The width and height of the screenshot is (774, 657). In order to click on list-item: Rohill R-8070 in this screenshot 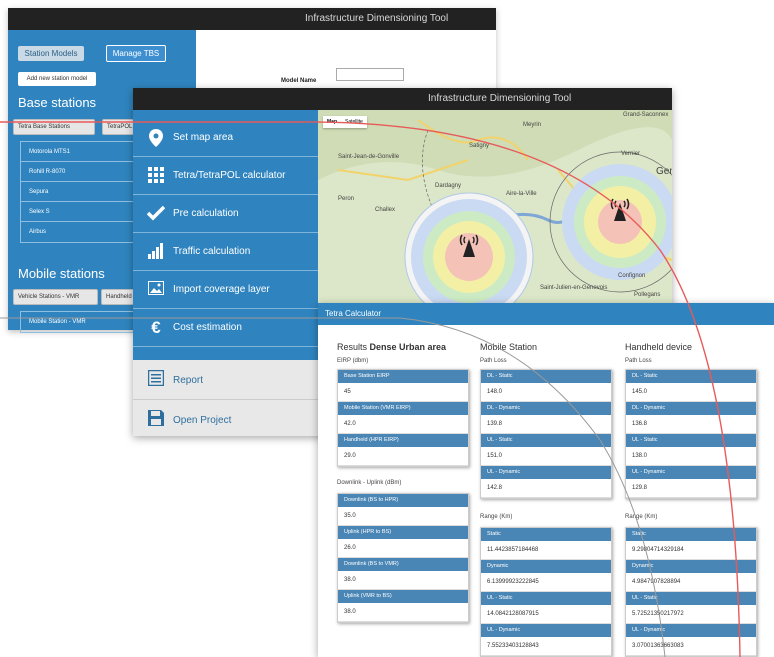, I will do `click(83, 172)`.